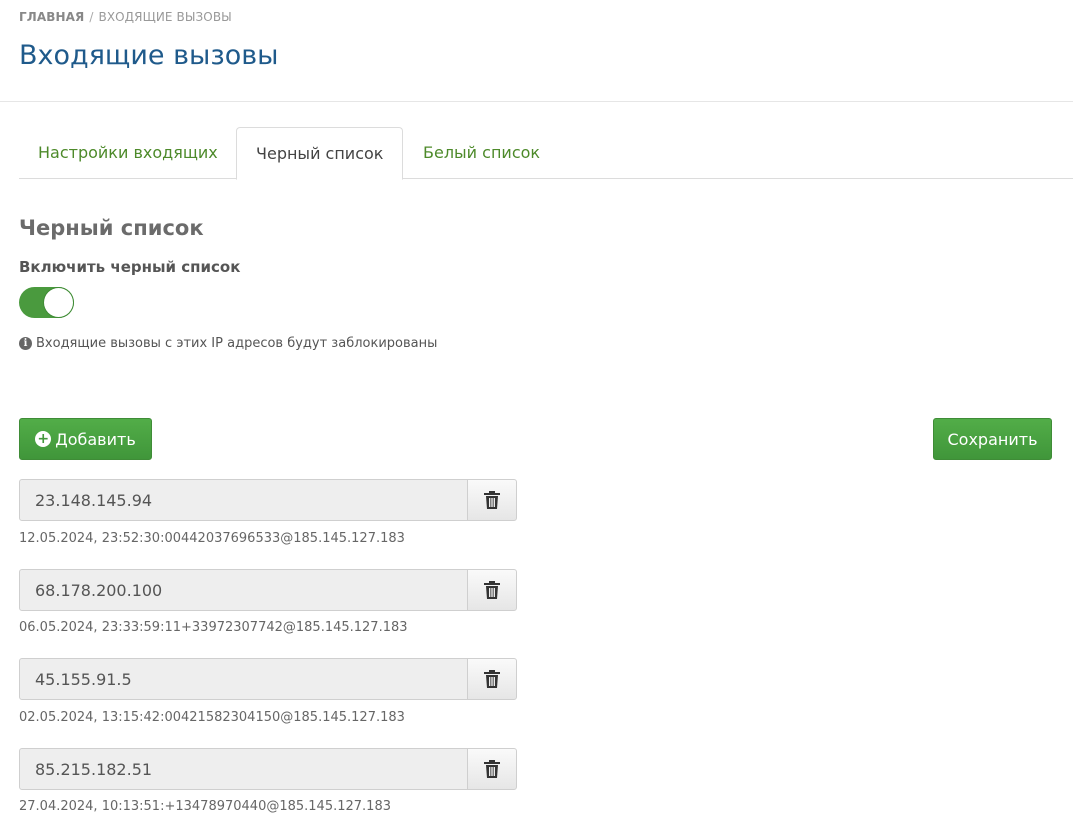 The width and height of the screenshot is (1073, 825). Describe the element at coordinates (481, 153) in the screenshot. I see `tab-whitelist: Белый список` at that location.